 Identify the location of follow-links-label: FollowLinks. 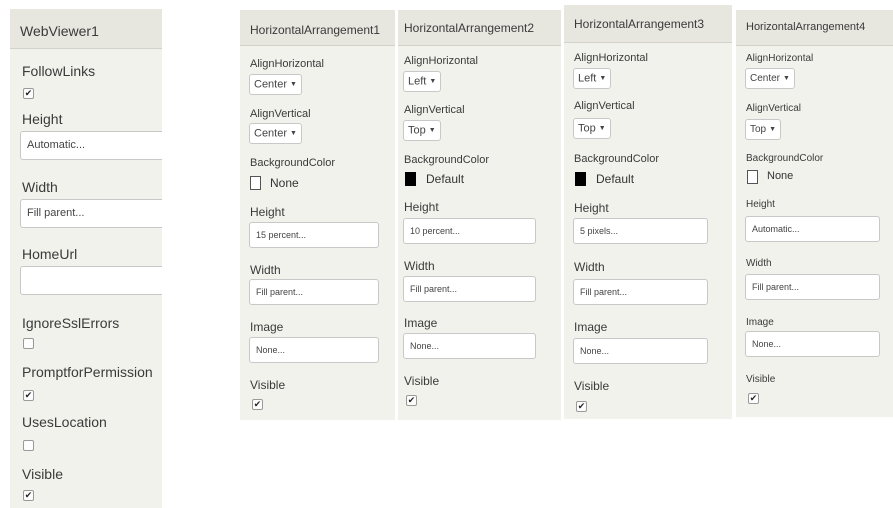
(59, 71).